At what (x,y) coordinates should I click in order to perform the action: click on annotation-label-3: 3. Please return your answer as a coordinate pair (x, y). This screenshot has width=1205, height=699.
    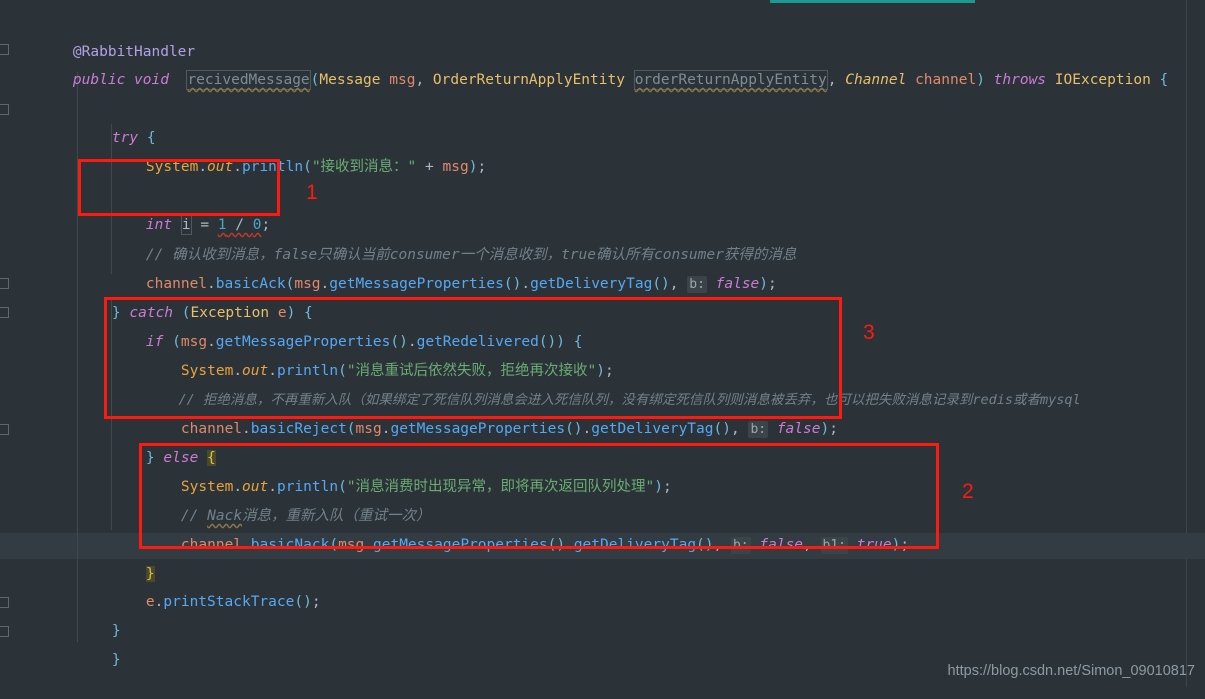
    Looking at the image, I should click on (869, 332).